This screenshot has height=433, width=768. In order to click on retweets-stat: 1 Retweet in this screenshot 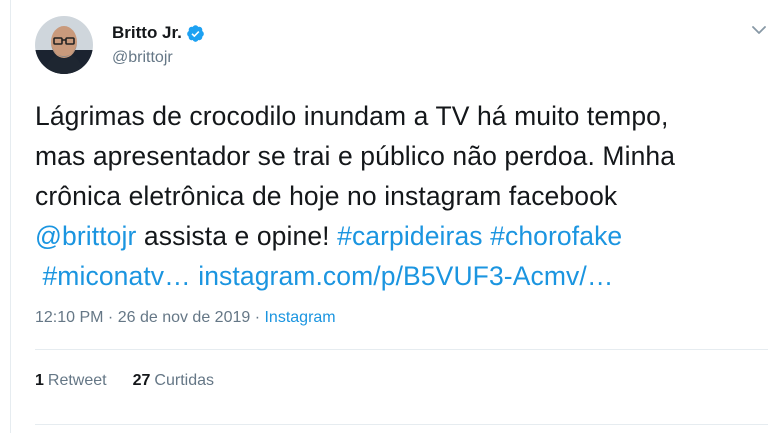, I will do `click(71, 381)`.